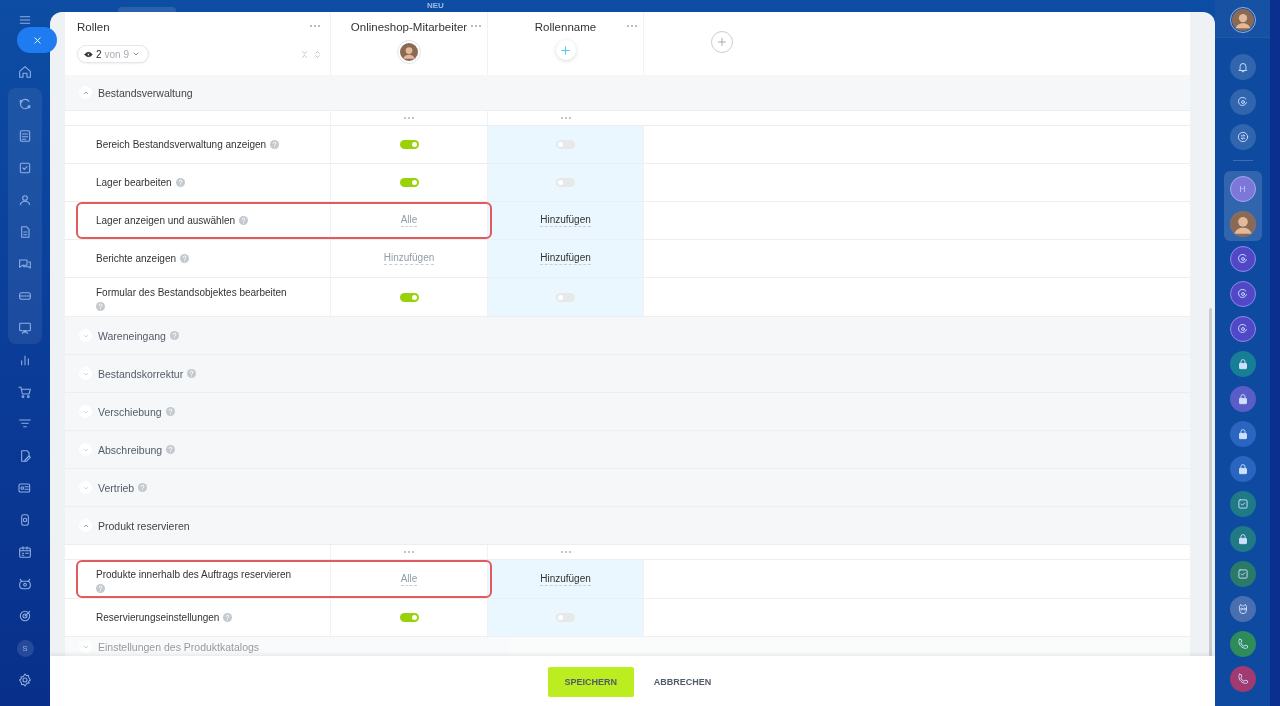 This screenshot has width=1280, height=706. Describe the element at coordinates (113, 54) in the screenshot. I see `visibility-filter: 2 von 9` at that location.